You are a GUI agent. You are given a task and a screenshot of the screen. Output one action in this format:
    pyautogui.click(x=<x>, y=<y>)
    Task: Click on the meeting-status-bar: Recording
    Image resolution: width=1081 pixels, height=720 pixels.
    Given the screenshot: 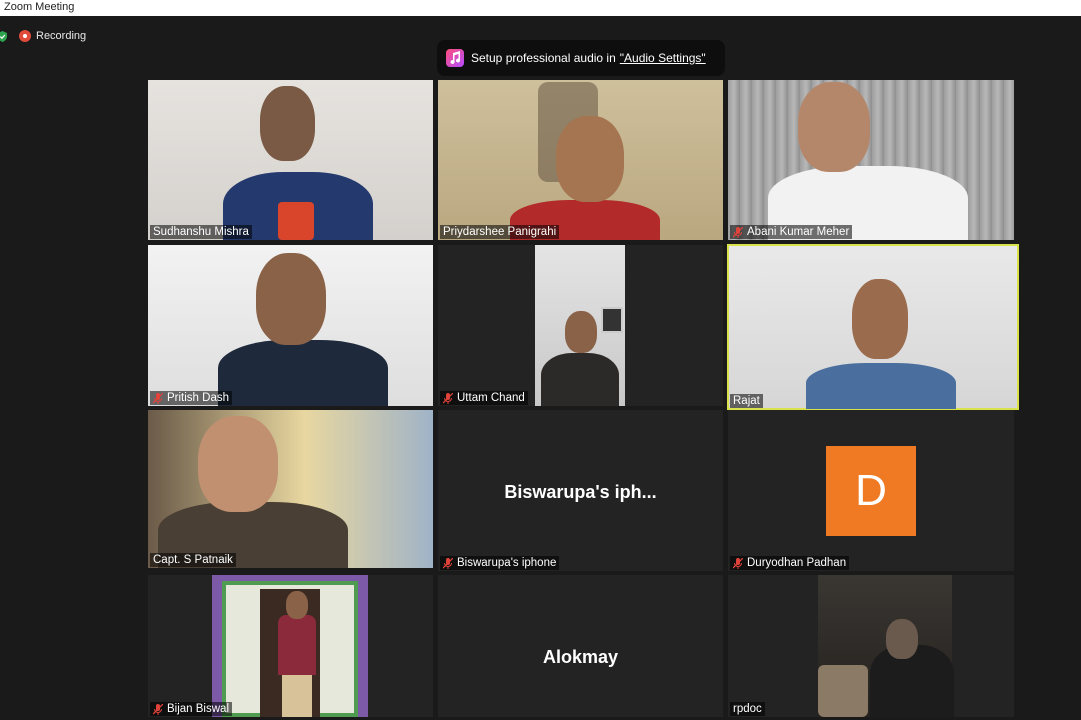 What is the action you would take?
    pyautogui.click(x=43, y=36)
    